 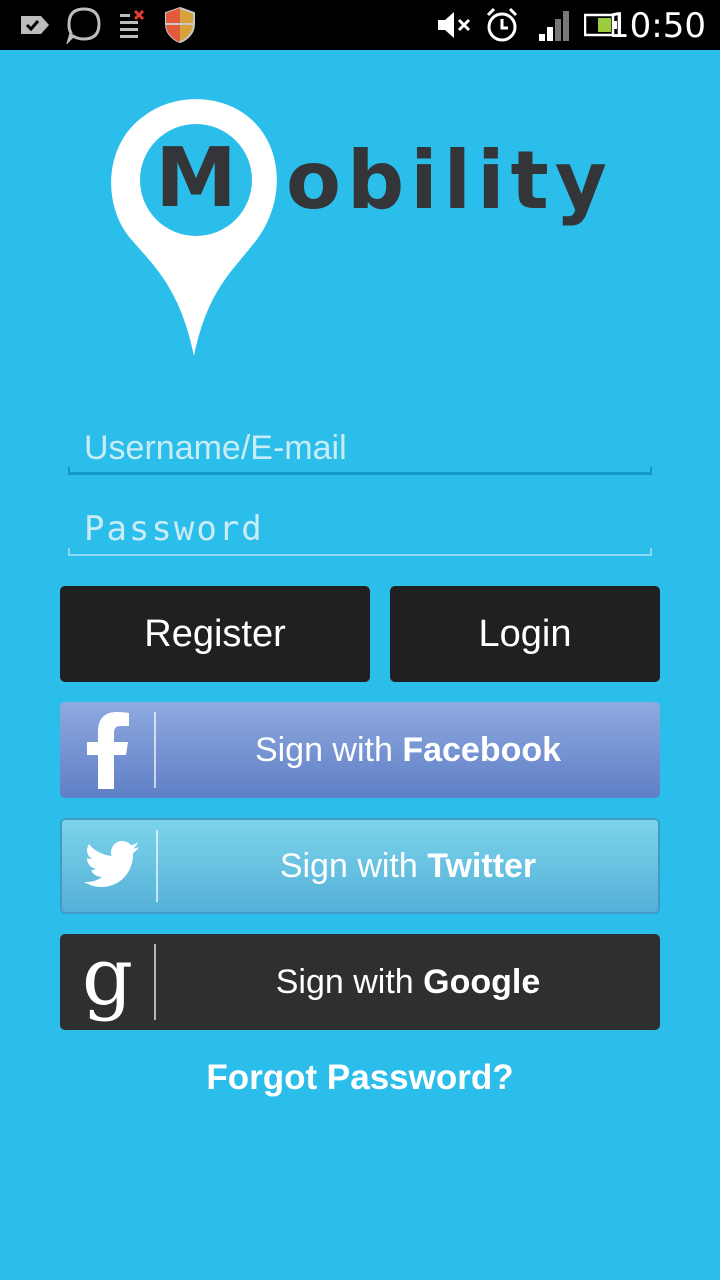 I want to click on google-prefix: Sign with, so click(x=349, y=981).